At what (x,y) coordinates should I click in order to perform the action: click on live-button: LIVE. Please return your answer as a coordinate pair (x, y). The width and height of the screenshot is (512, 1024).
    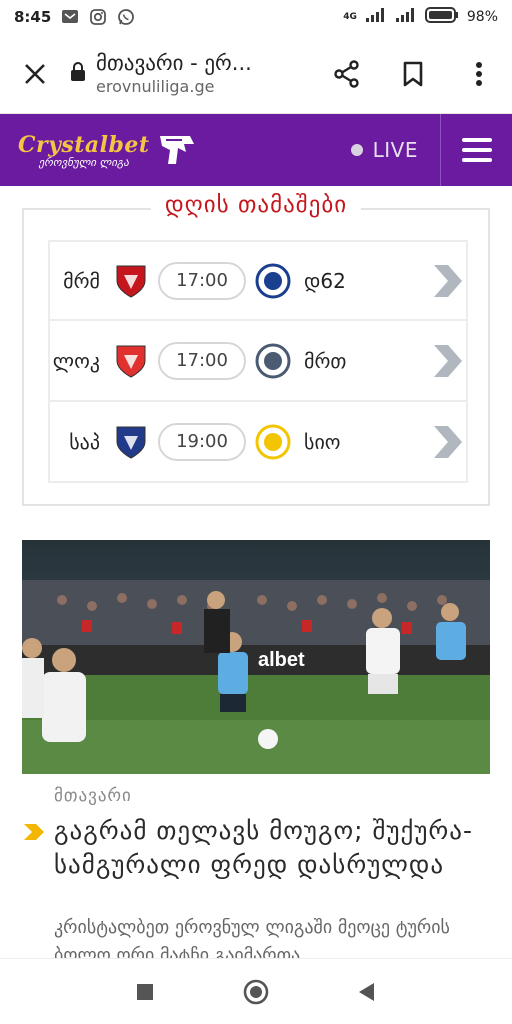
    Looking at the image, I should click on (395, 150).